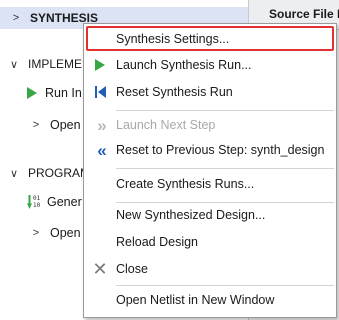 The height and width of the screenshot is (320, 339). Describe the element at coordinates (102, 125) in the screenshot. I see `double-chevron-right-icon: »` at that location.